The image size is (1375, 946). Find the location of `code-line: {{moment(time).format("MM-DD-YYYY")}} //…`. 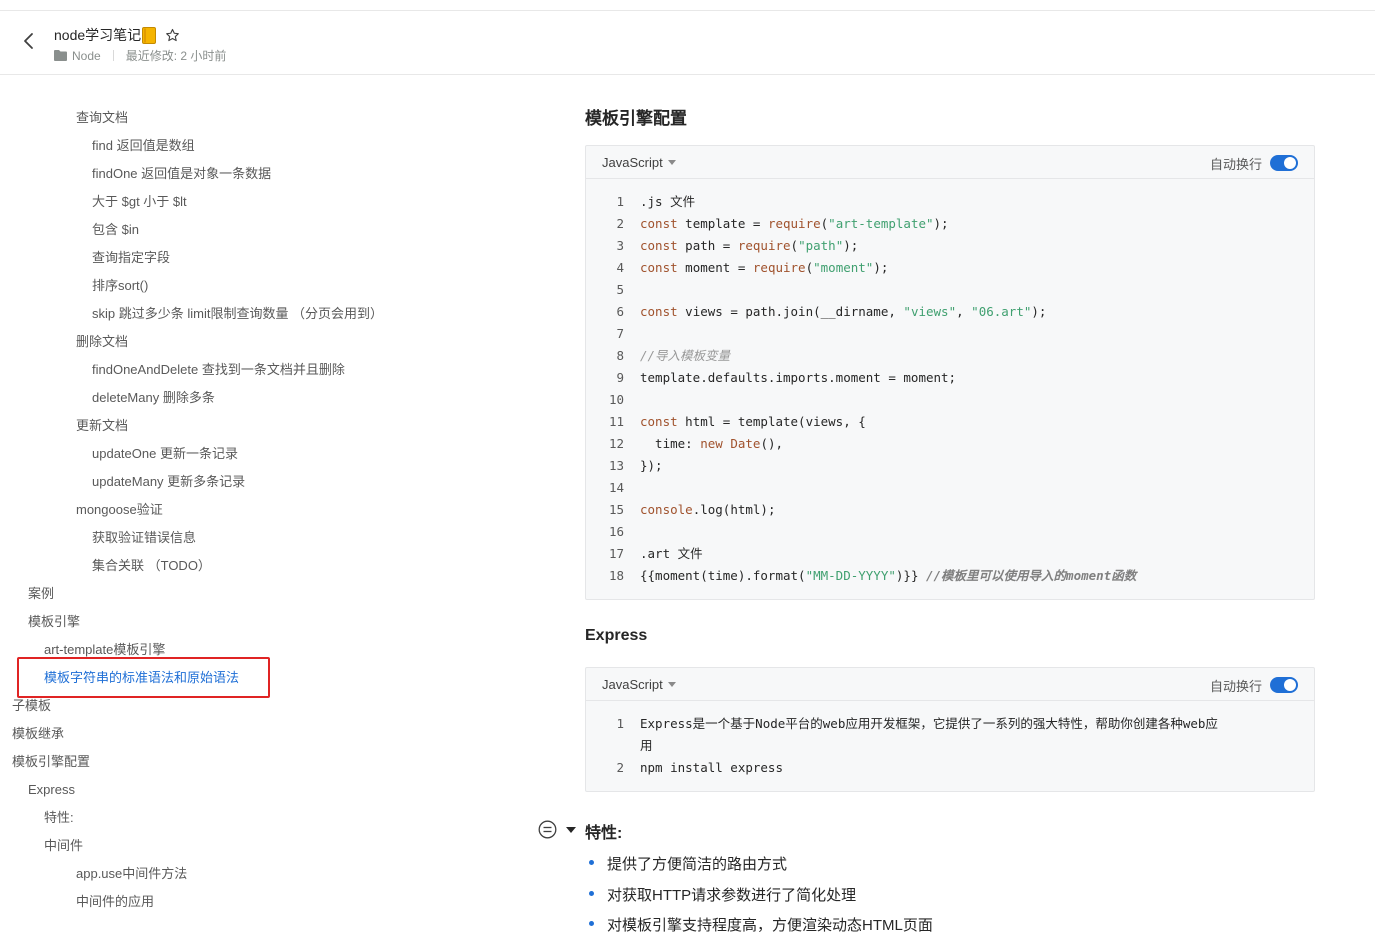

code-line: {{moment(time).format("MM-DD-YYYY")}} //… is located at coordinates (888, 575).